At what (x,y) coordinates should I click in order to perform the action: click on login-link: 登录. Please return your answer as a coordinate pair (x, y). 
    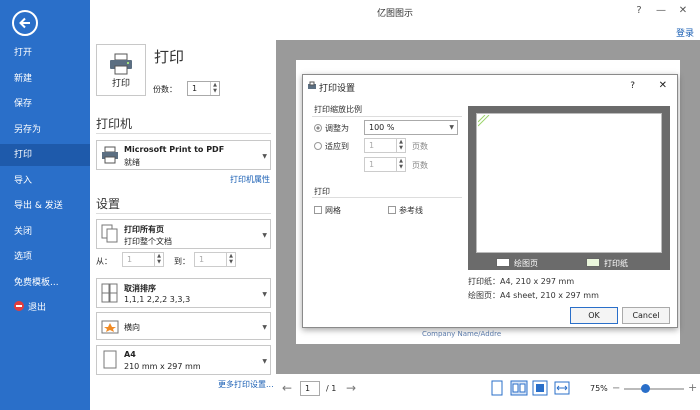
    Looking at the image, I should click on (685, 32).